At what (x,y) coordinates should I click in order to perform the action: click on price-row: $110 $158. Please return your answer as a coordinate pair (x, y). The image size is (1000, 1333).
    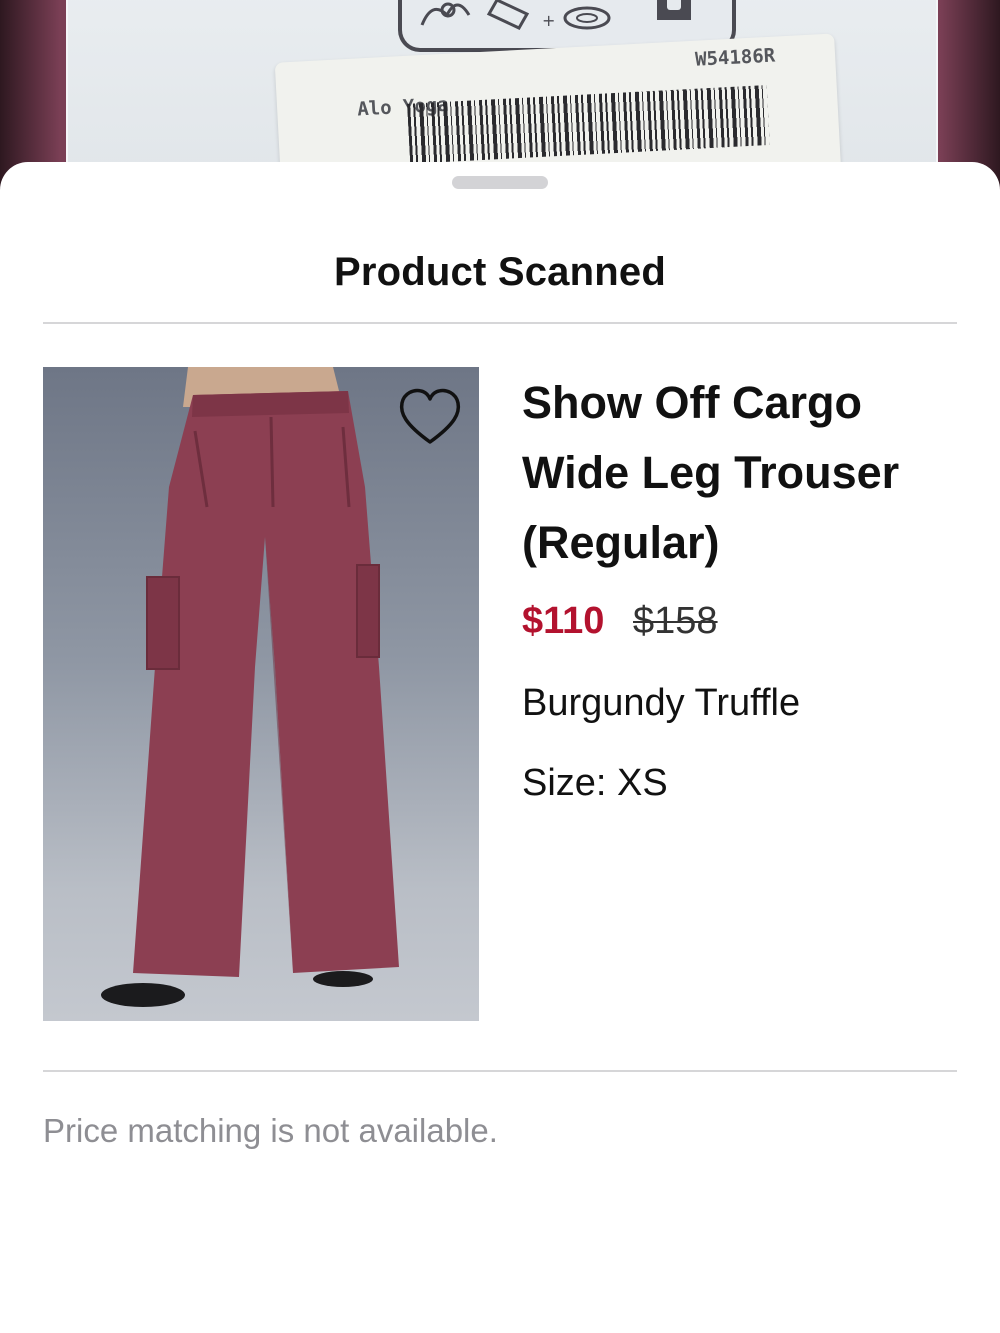
    Looking at the image, I should click on (742, 621).